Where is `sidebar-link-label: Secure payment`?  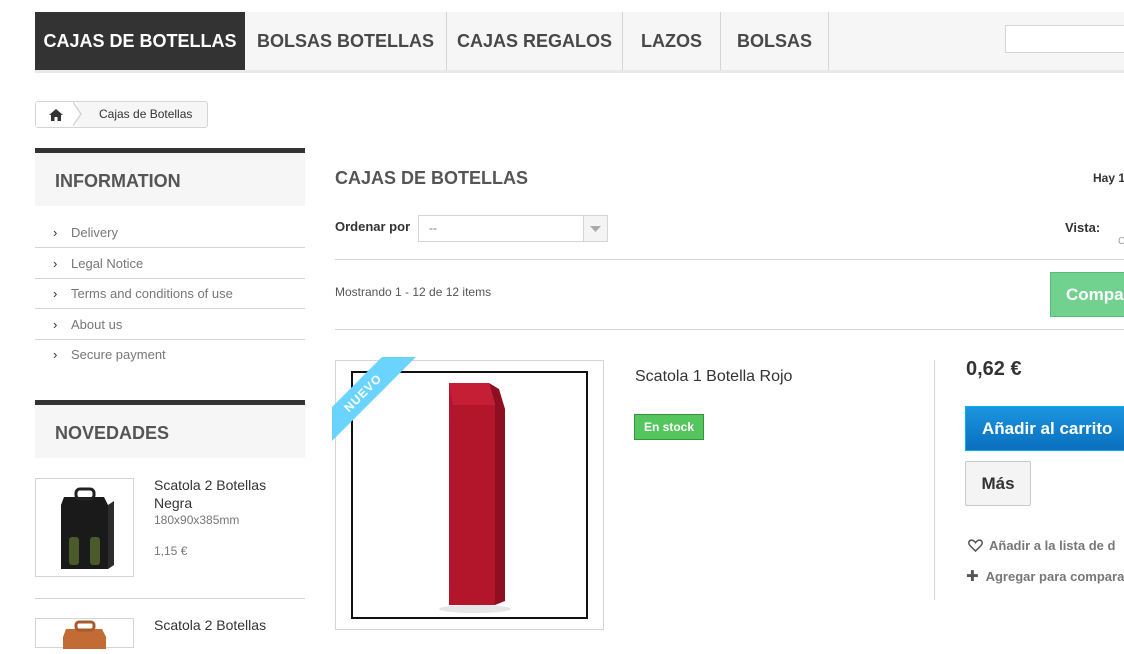
sidebar-link-label: Secure payment is located at coordinates (118, 354).